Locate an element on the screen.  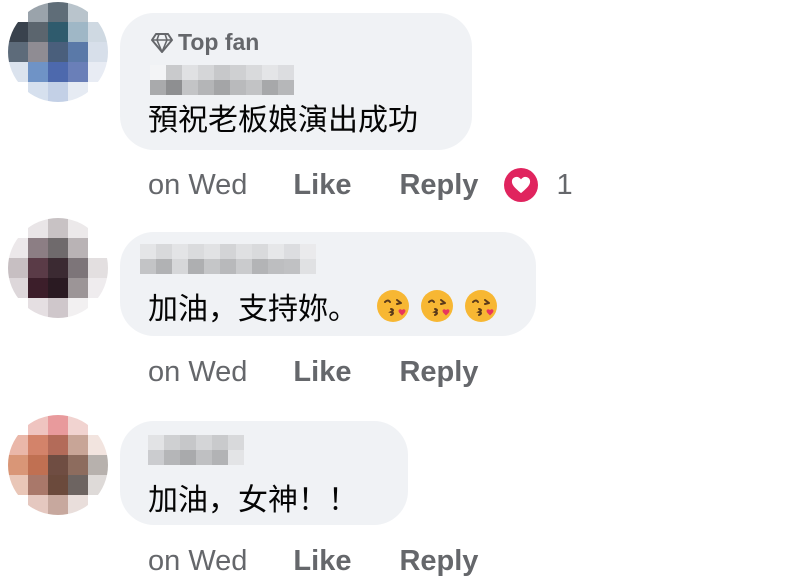
heart-reaction-icon is located at coordinates (521, 185).